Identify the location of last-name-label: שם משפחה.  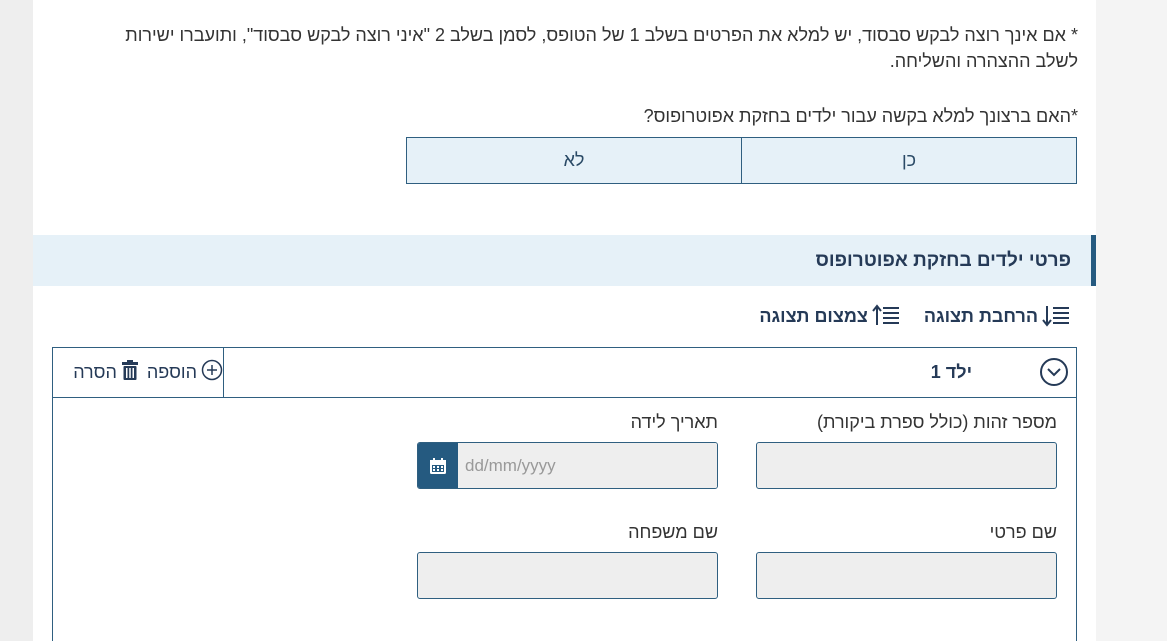
(673, 532).